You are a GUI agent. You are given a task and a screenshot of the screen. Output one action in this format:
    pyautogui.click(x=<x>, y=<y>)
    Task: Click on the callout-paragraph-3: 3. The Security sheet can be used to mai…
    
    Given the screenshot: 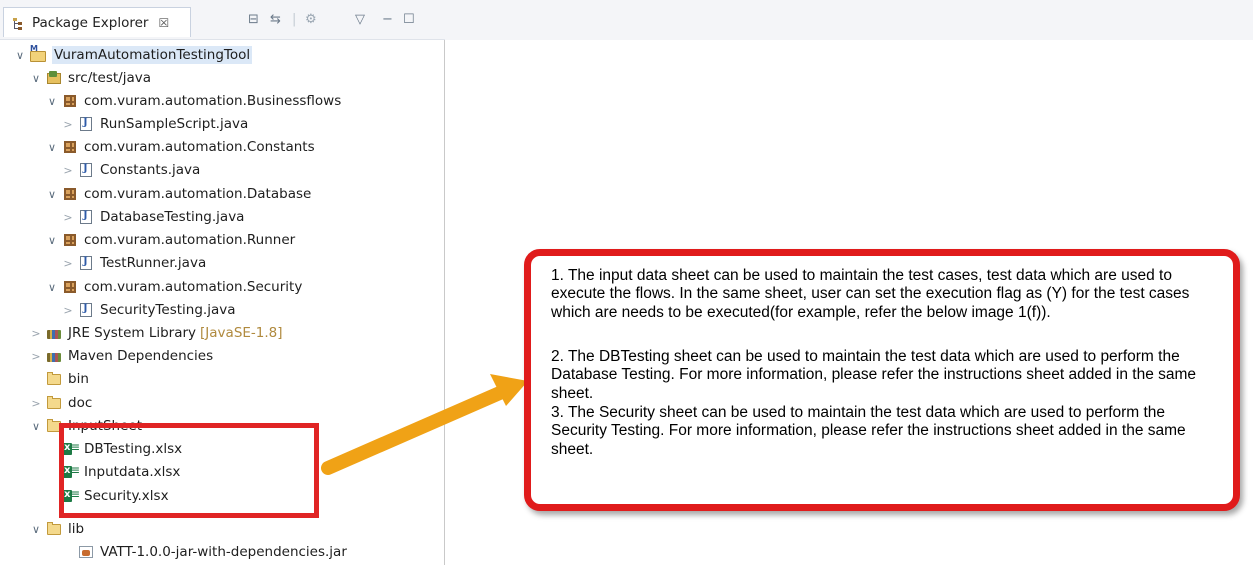 What is the action you would take?
    pyautogui.click(x=868, y=431)
    